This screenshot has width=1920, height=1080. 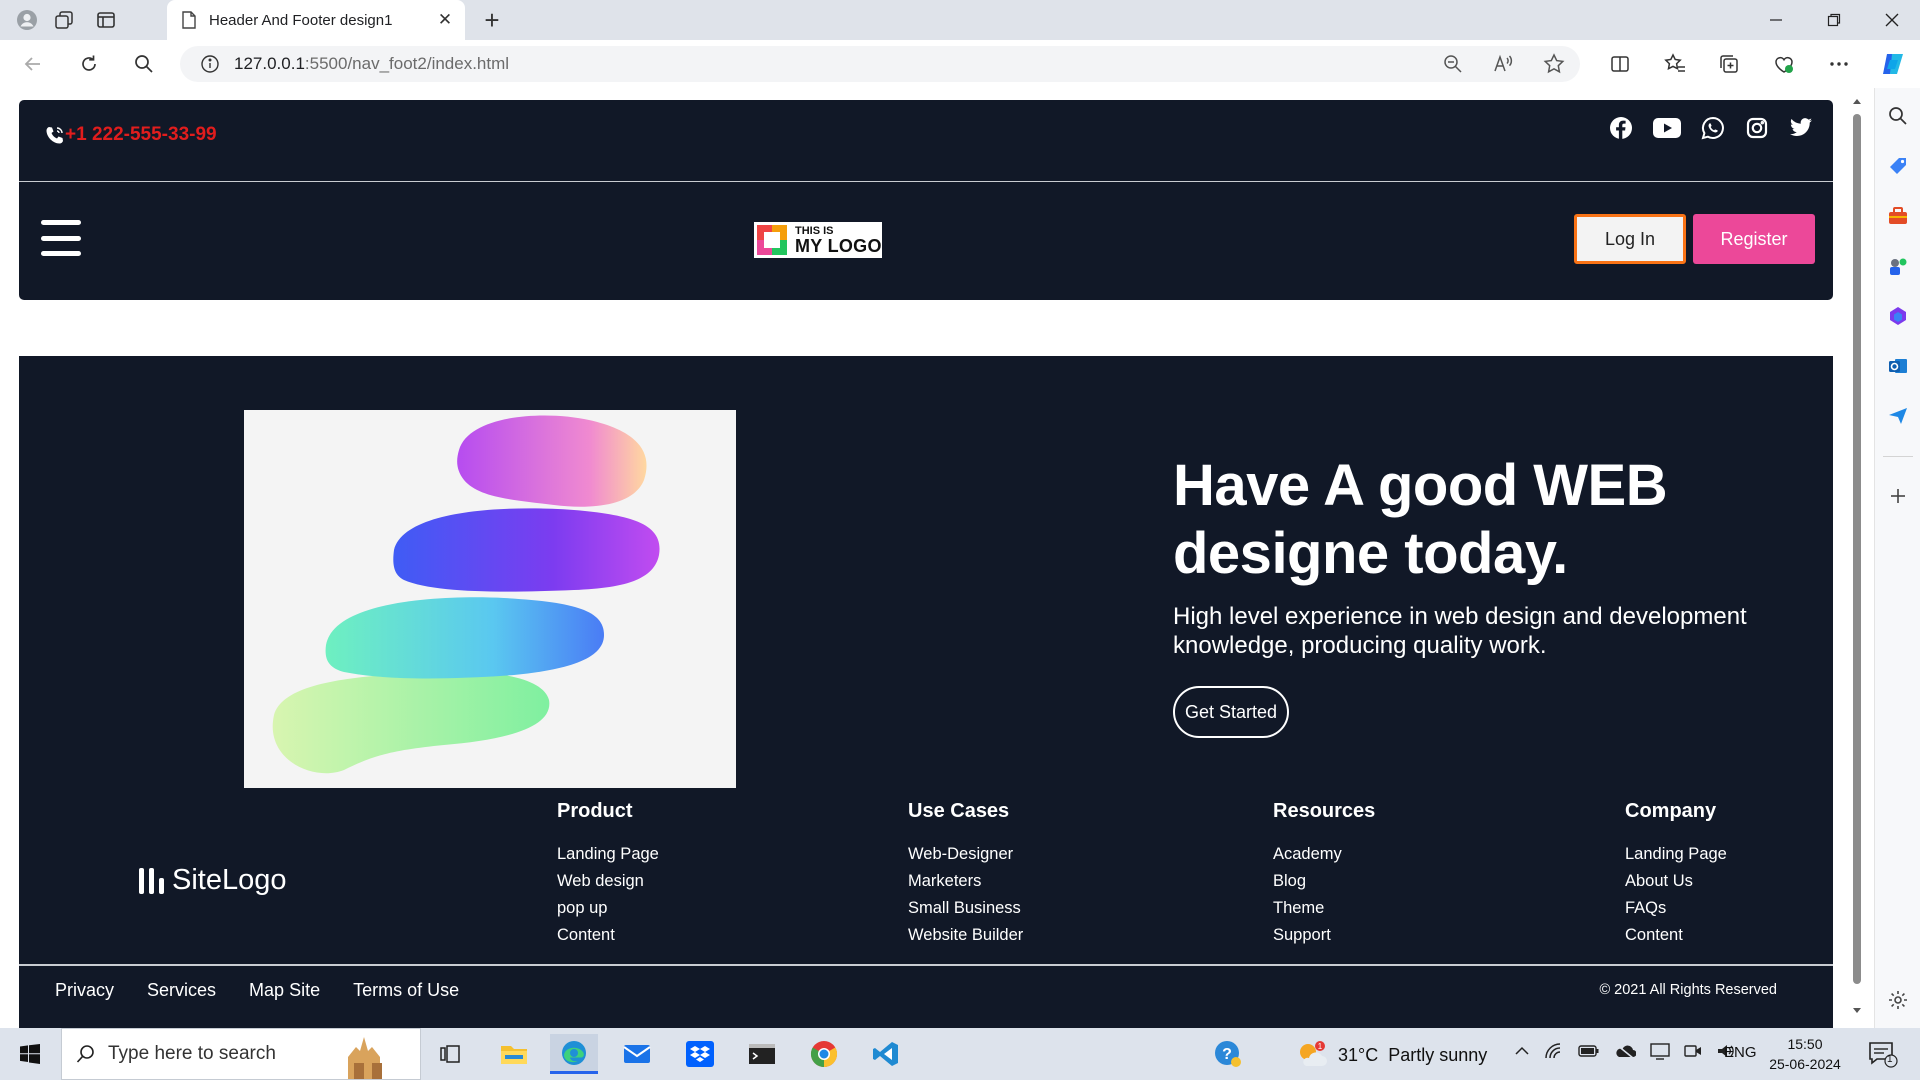 What do you see at coordinates (89, 64) in the screenshot?
I see `refresh-icon` at bounding box center [89, 64].